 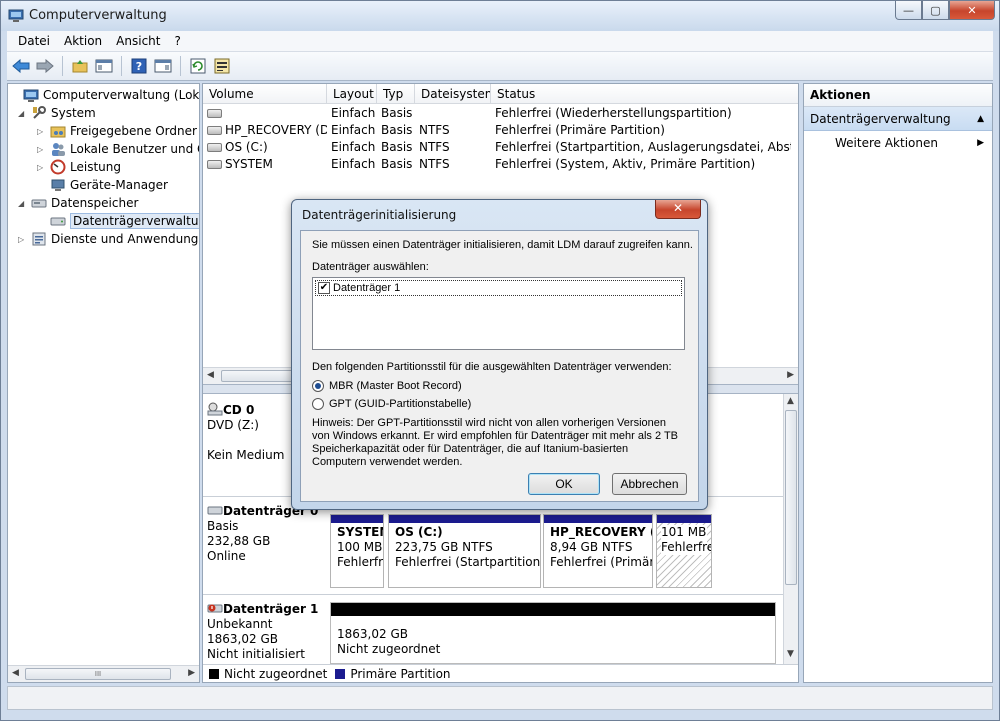 I want to click on unallocated-space: 1863,02 GB Nicht zugeordnet, so click(x=553, y=633).